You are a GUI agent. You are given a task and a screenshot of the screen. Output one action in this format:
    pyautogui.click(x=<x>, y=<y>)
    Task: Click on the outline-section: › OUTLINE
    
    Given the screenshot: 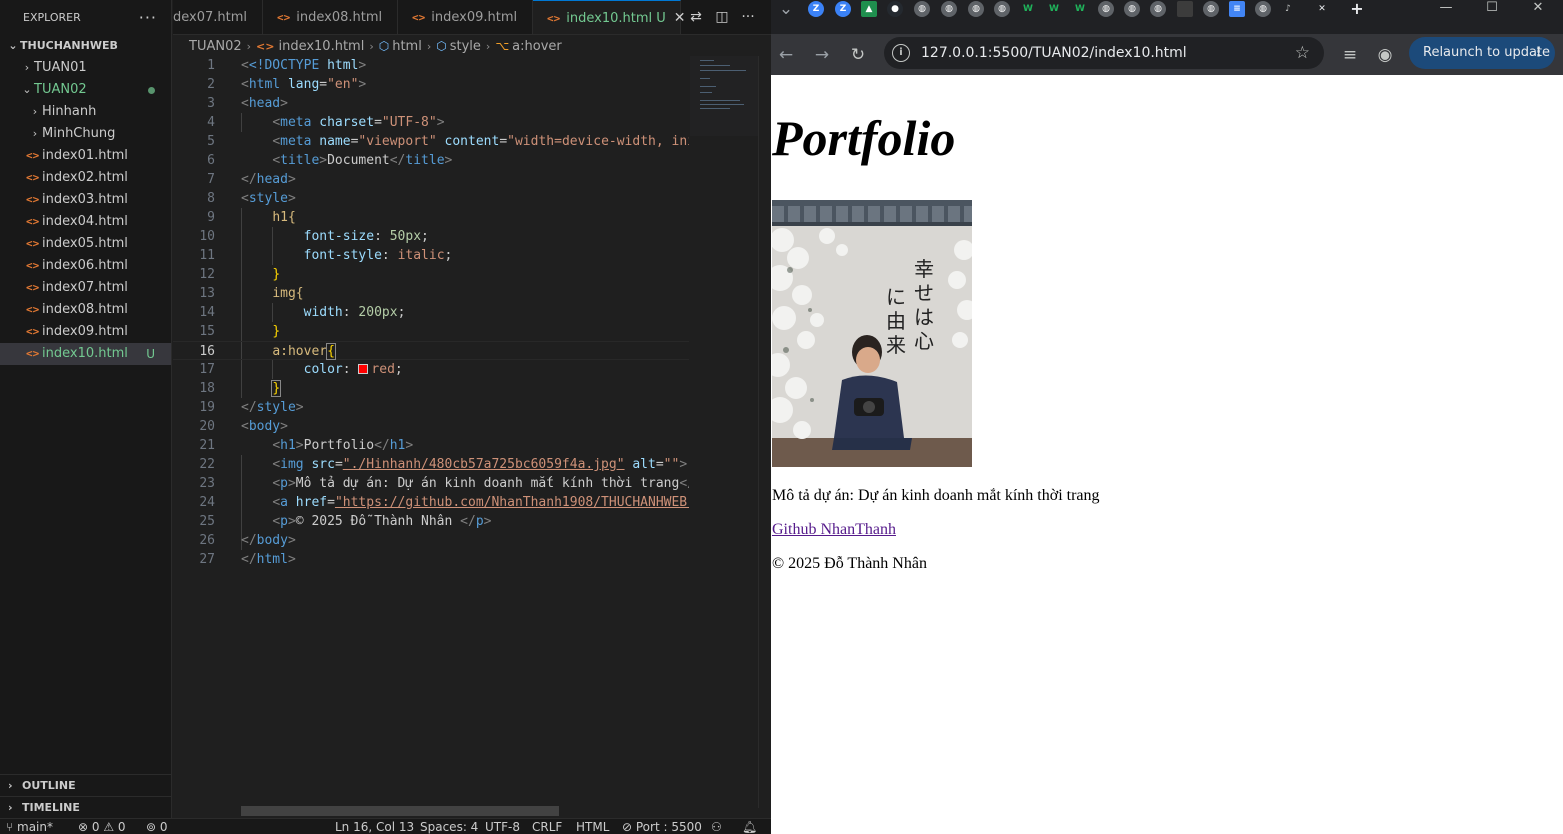 What is the action you would take?
    pyautogui.click(x=86, y=785)
    